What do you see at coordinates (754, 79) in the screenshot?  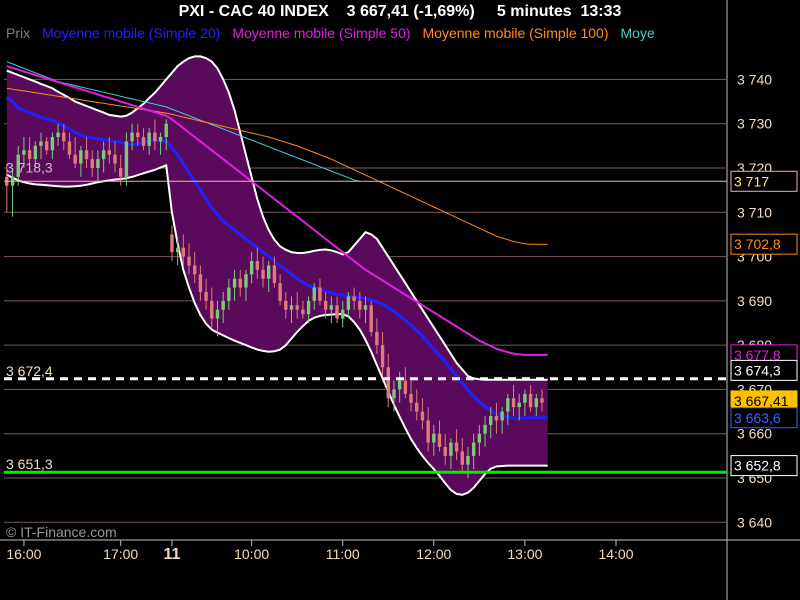 I see `y-tick-label: 3 740` at bounding box center [754, 79].